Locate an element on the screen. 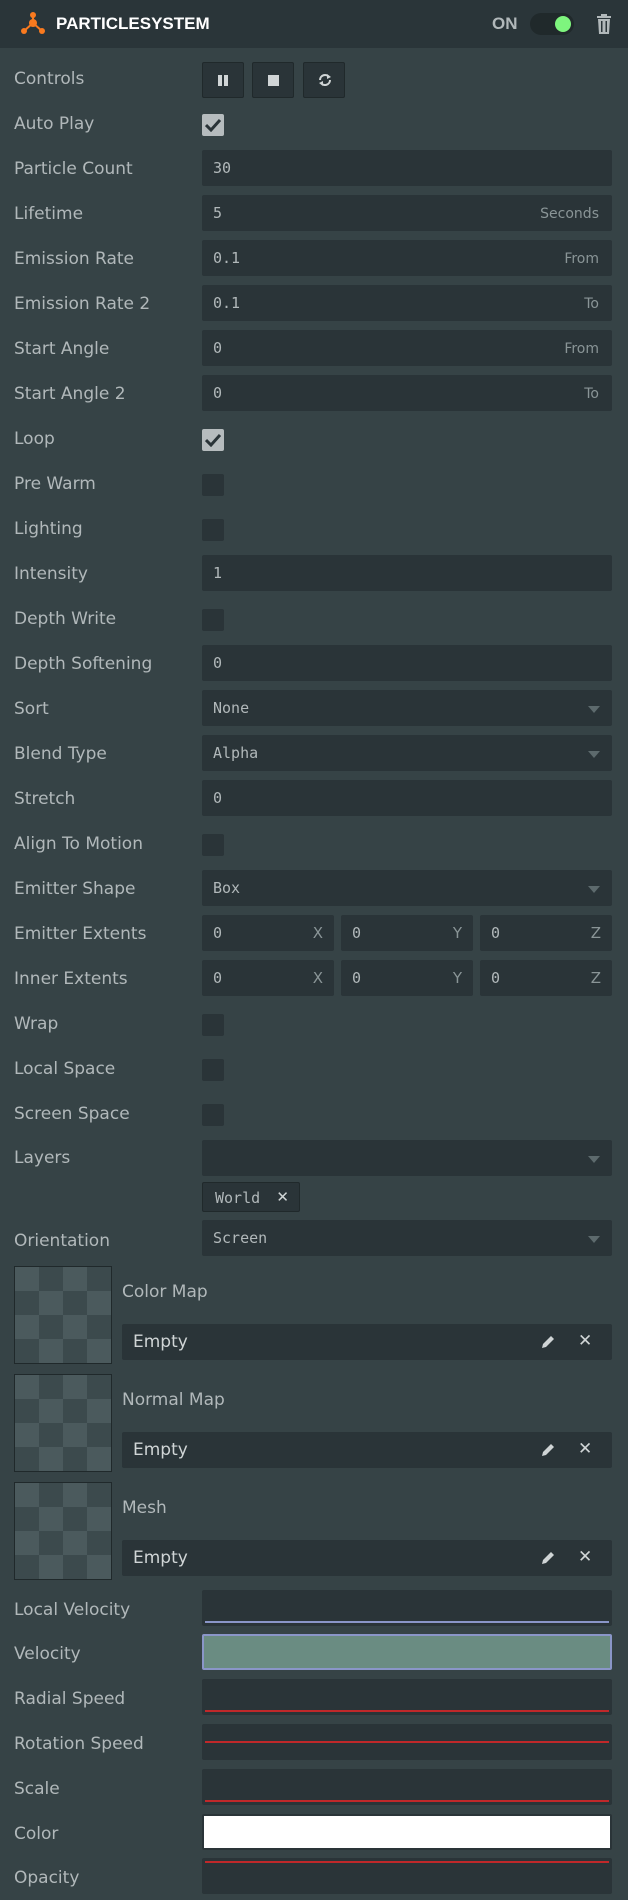  local-space-checkbox is located at coordinates (213, 1070).